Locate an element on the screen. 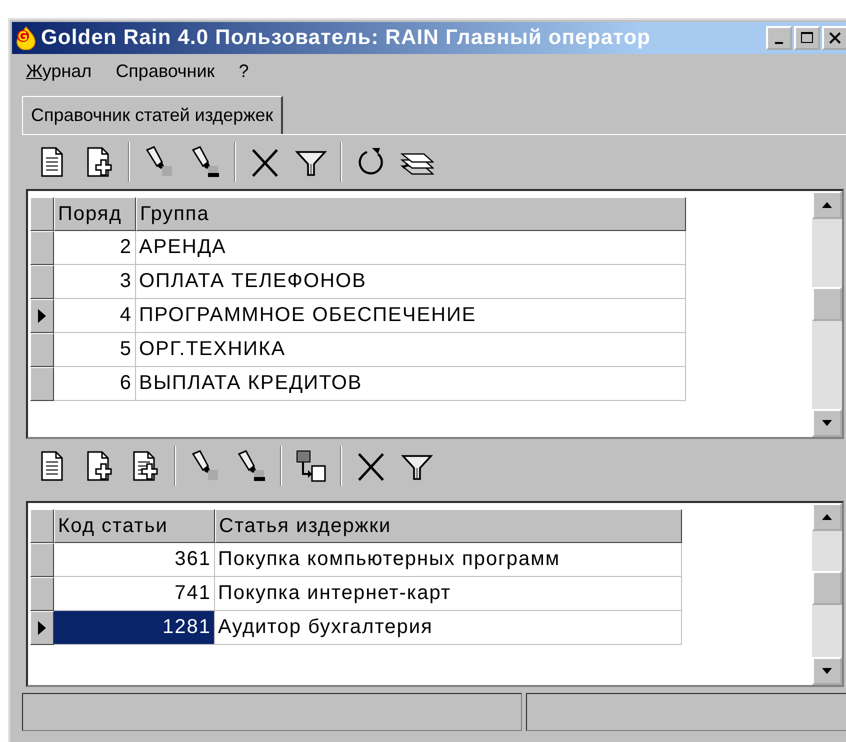 The image size is (846, 742). minimize-icon is located at coordinates (779, 43).